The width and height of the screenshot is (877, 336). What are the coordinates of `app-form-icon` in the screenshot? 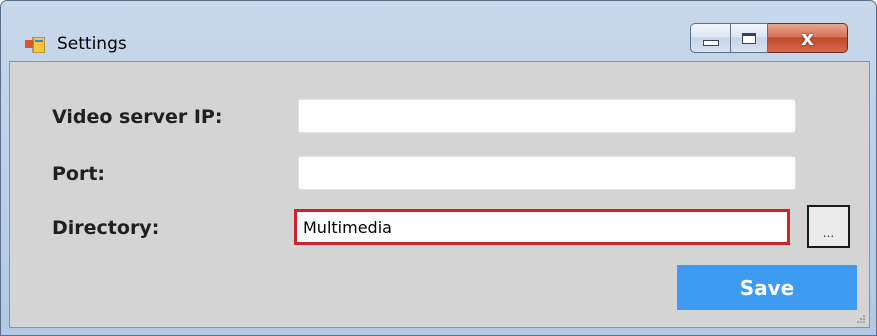 It's located at (35, 45).